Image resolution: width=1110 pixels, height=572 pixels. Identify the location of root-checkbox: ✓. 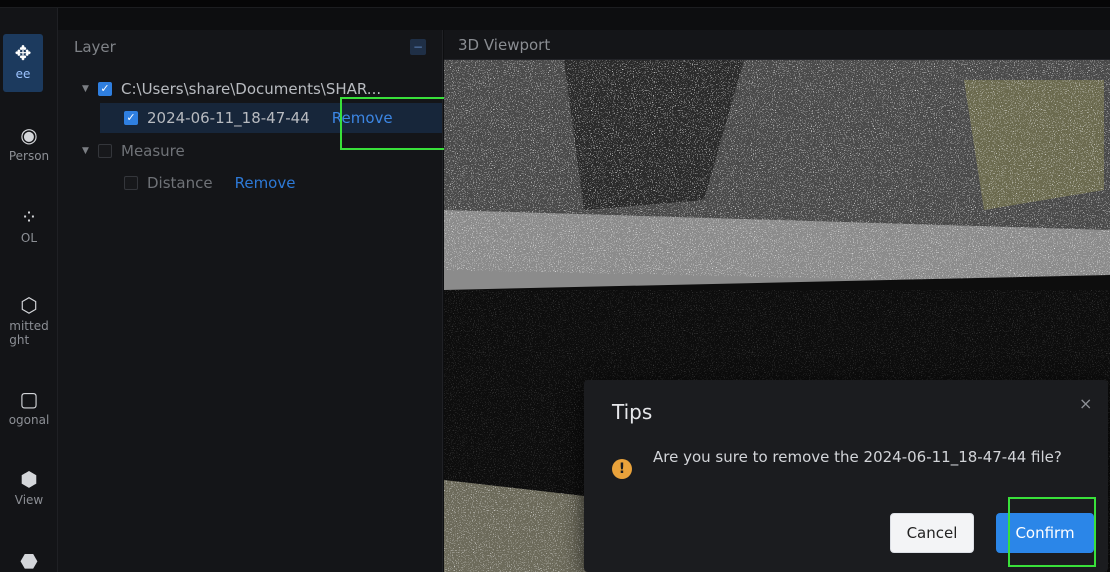
(105, 89).